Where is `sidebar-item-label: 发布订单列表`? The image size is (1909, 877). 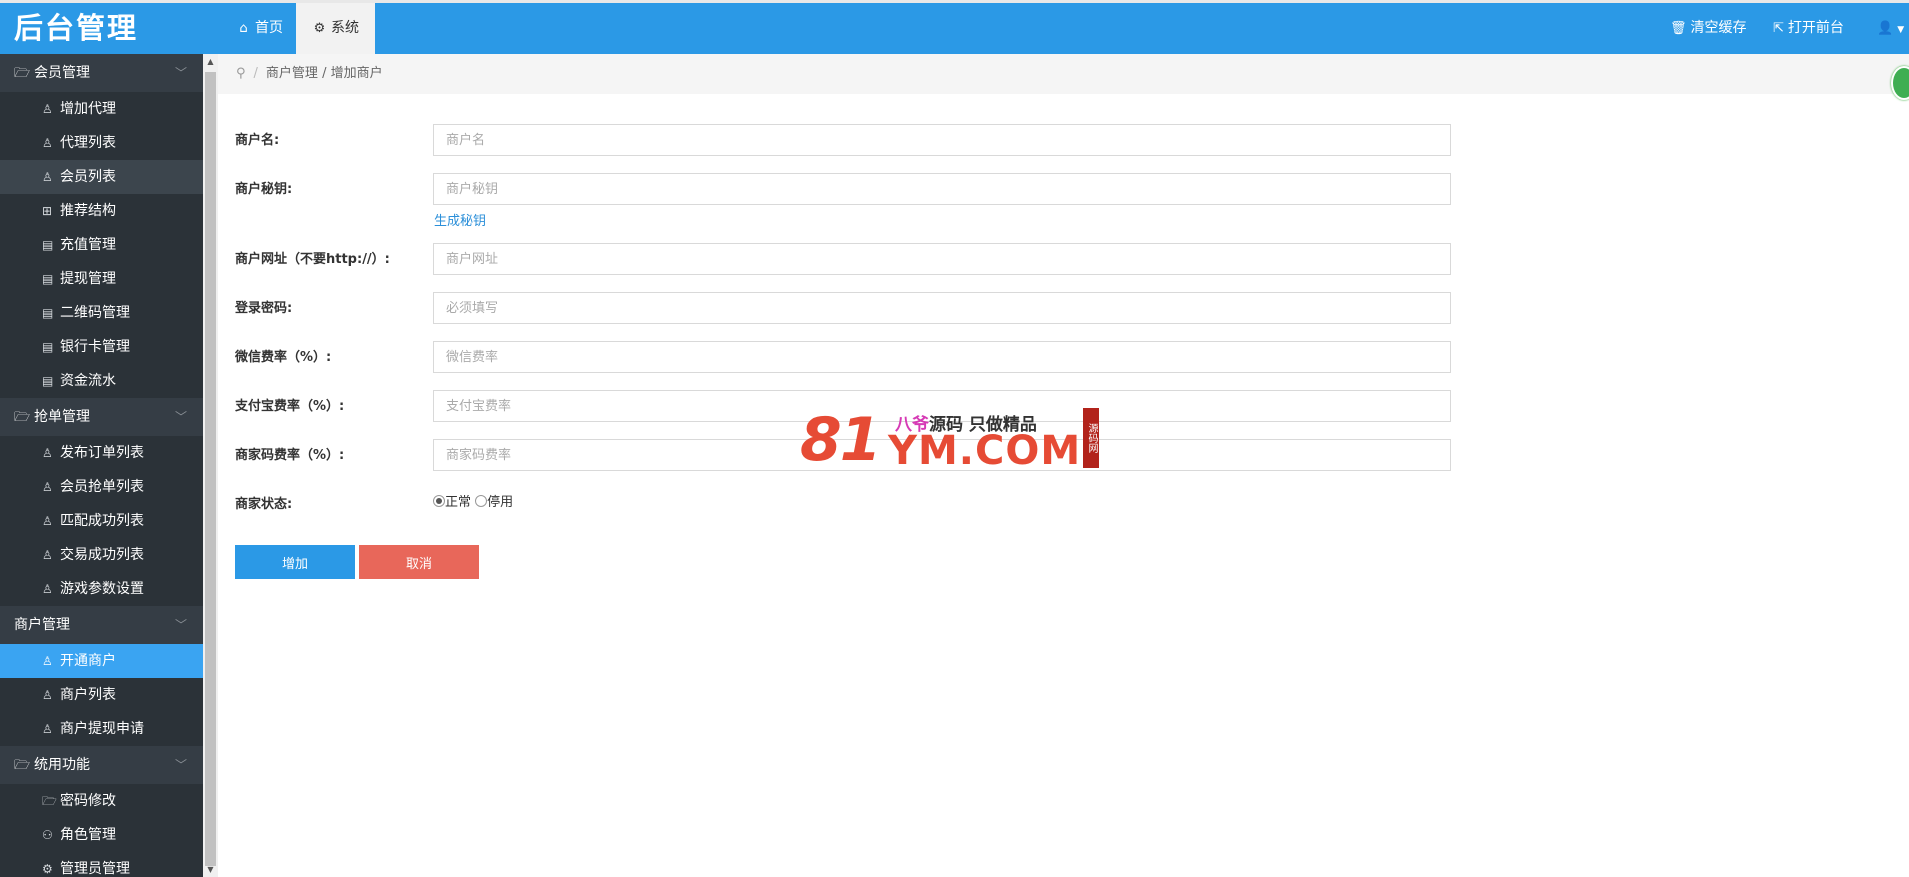 sidebar-item-label: 发布订单列表 is located at coordinates (102, 453).